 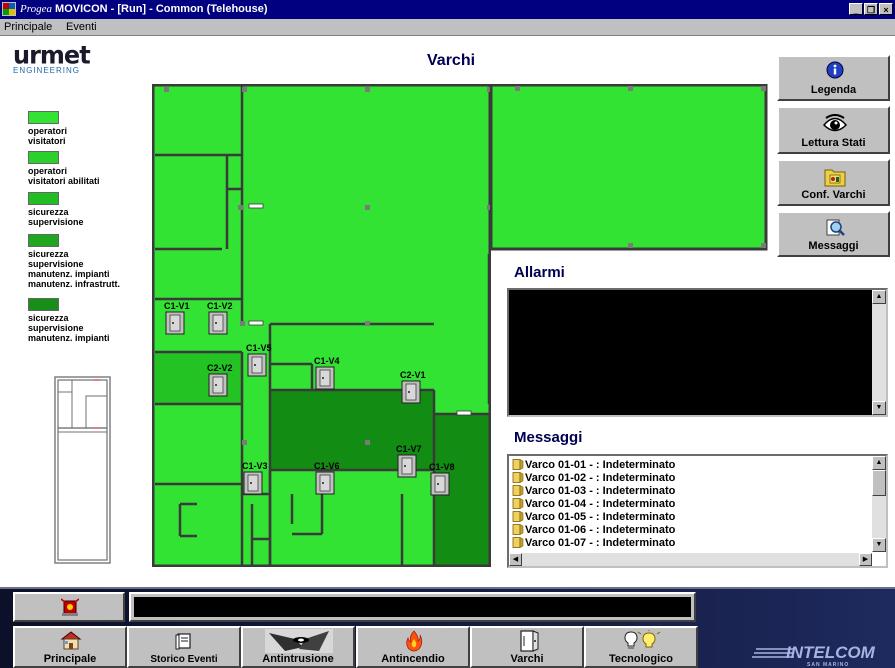 I want to click on book-icon, so click(x=183, y=641).